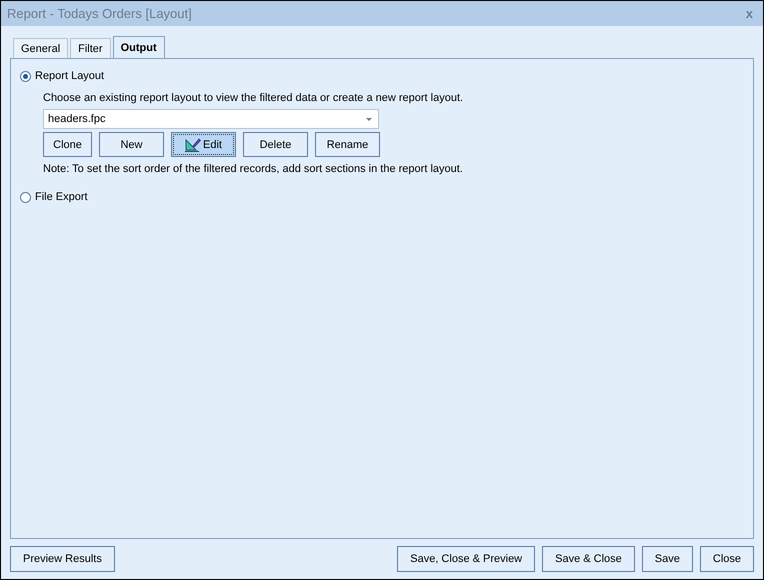  I want to click on note-text: Note: To set the sort order of the filtered records, add sort sections in the report layout., so click(253, 170).